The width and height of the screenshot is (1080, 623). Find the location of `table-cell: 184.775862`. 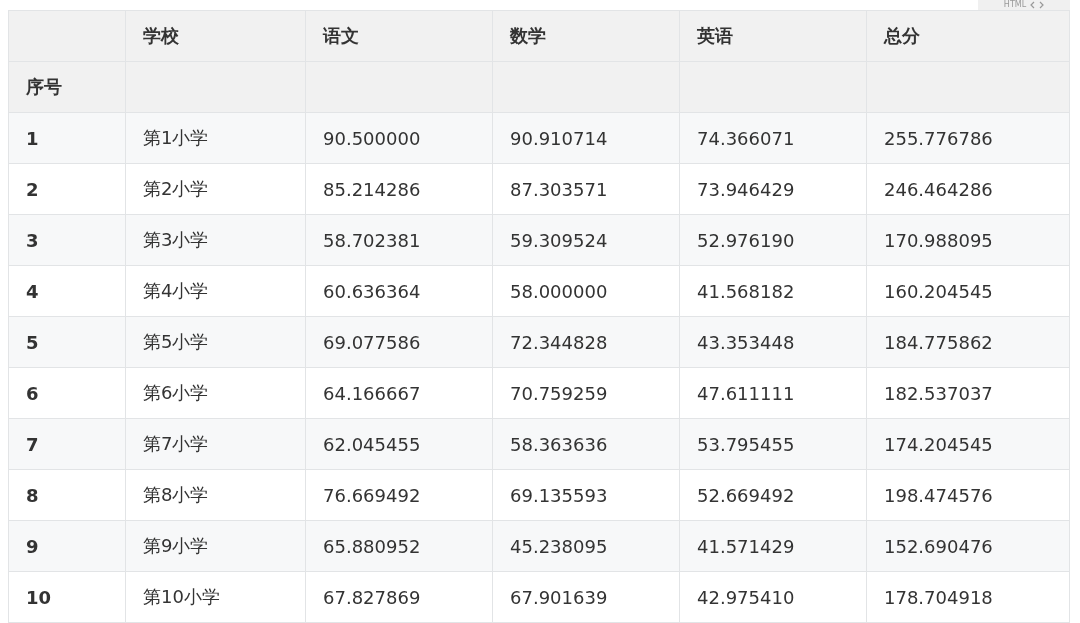

table-cell: 184.775862 is located at coordinates (968, 342).